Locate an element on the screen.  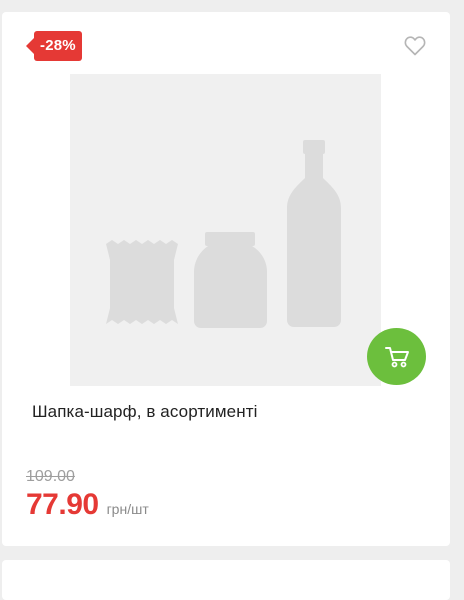
discount-badge: -28% is located at coordinates (54, 46).